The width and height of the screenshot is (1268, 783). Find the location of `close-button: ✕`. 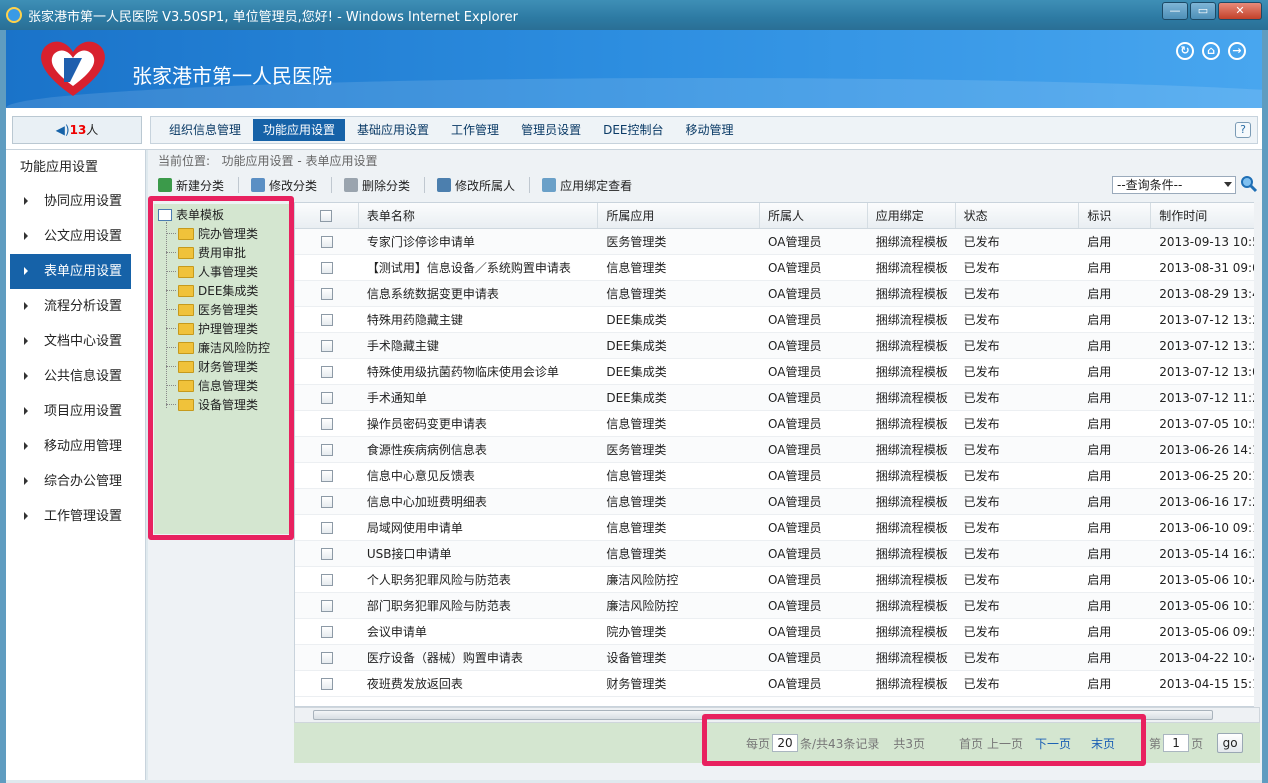

close-button: ✕ is located at coordinates (1240, 11).